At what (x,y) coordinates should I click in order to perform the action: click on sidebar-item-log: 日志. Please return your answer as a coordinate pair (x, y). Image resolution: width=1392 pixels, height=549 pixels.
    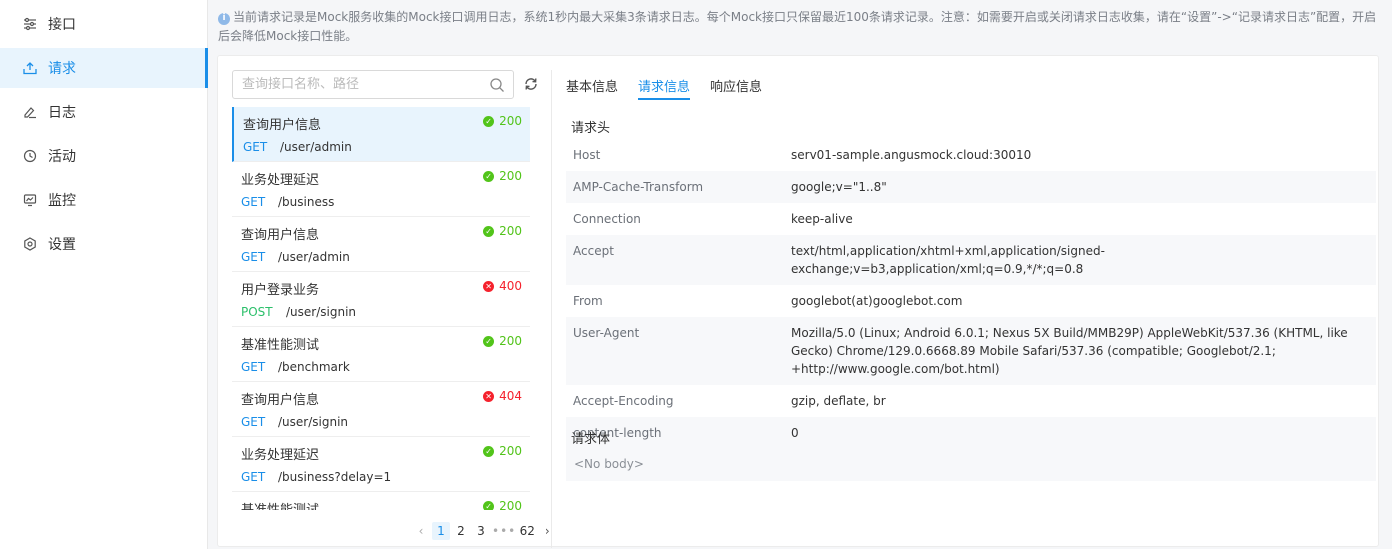
    Looking at the image, I should click on (104, 112).